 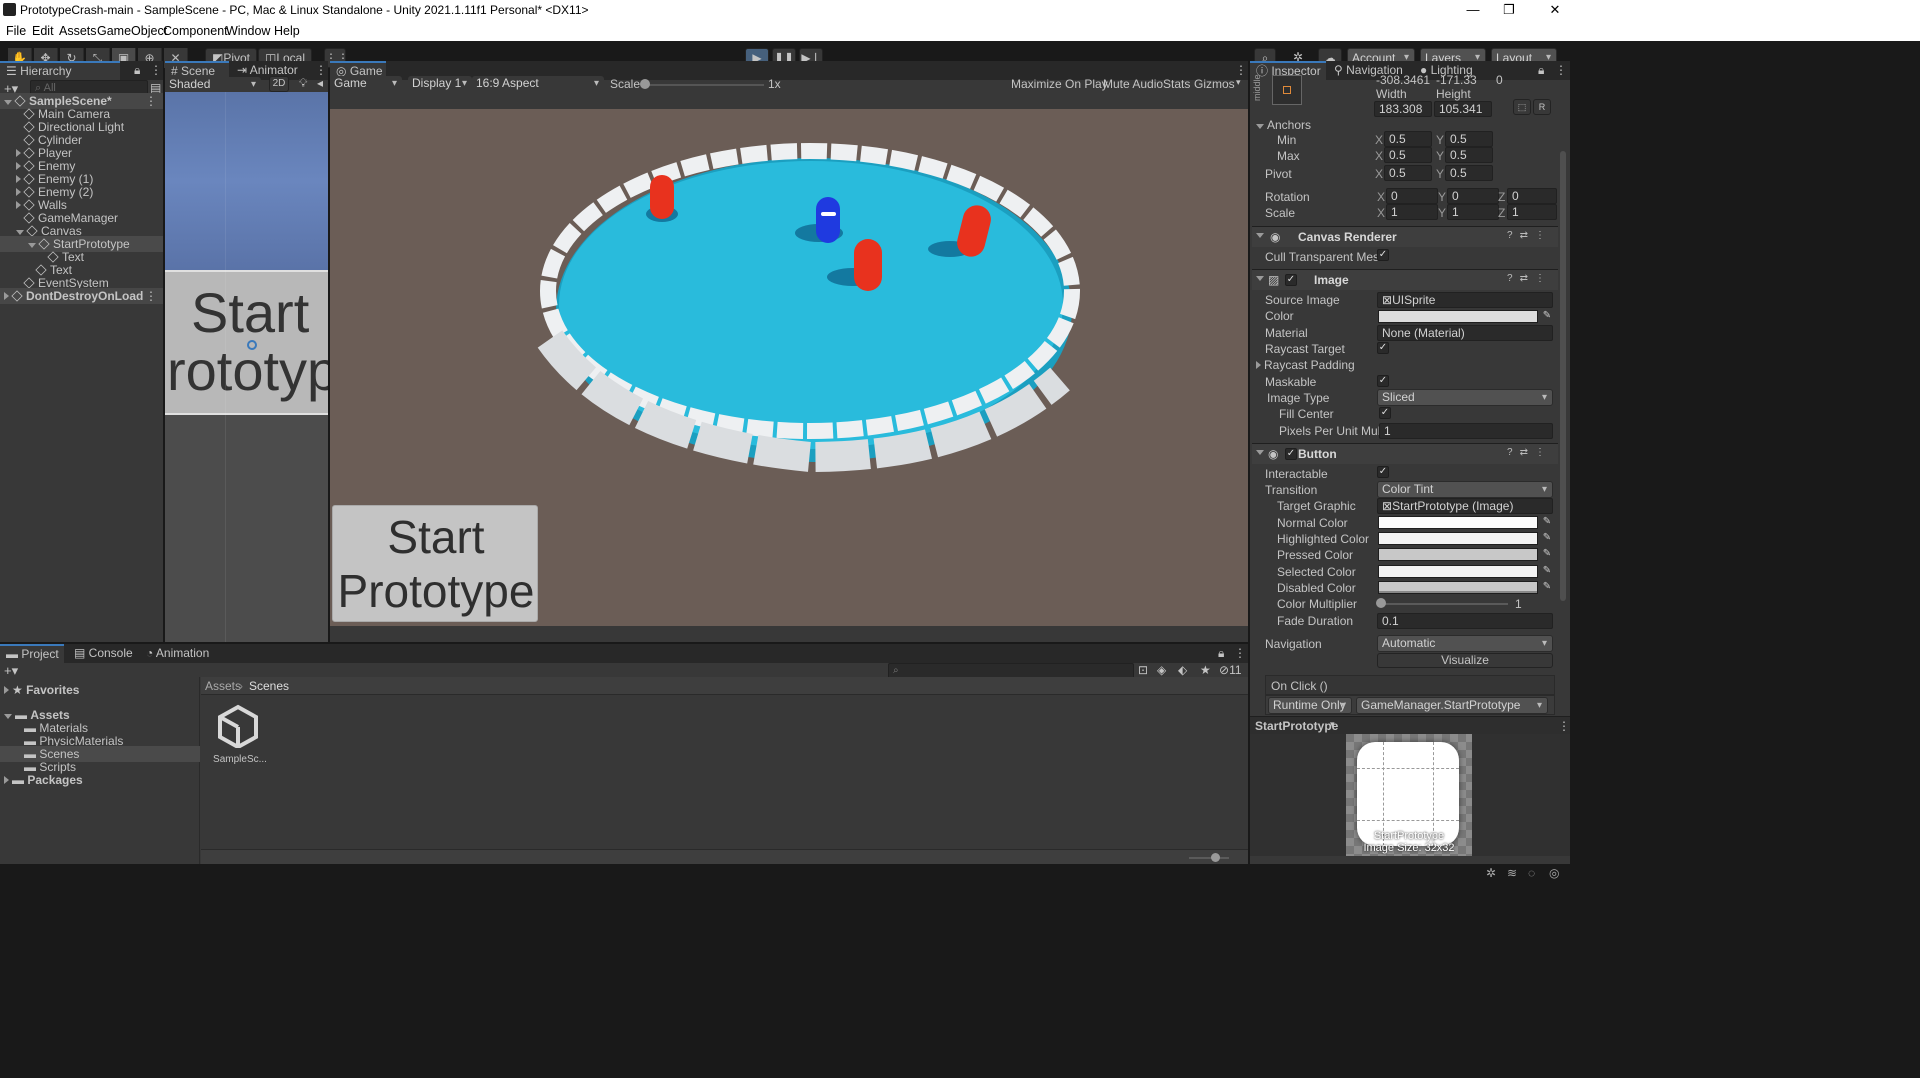 I want to click on runtime-mode-dropdown: Runtime Only, so click(x=1310, y=705).